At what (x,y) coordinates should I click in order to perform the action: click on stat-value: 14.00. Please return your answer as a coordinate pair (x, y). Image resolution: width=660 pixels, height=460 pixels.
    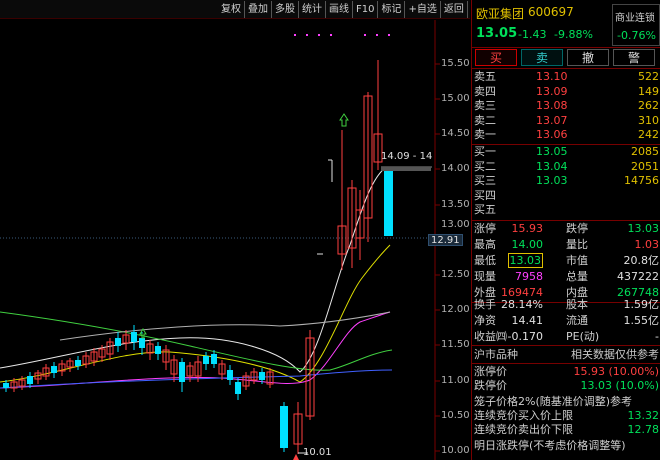
    Looking at the image, I should click on (527, 244).